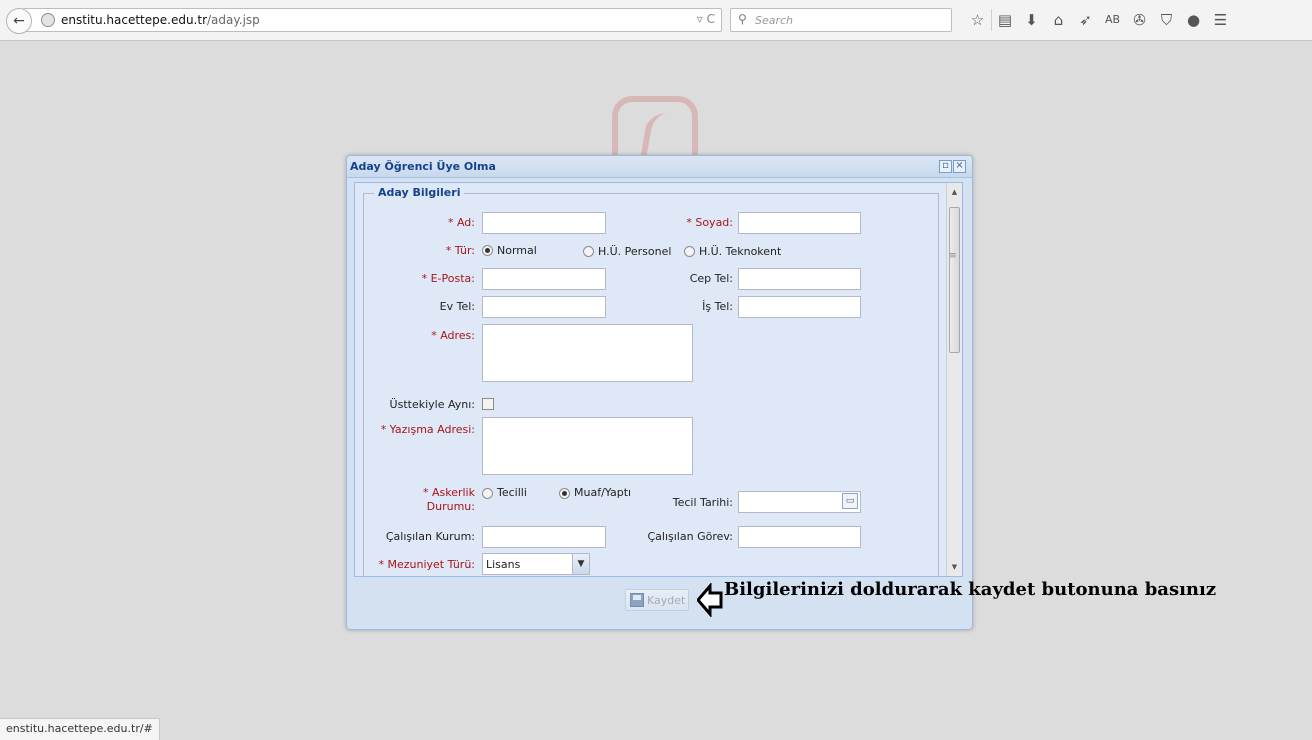 The height and width of the screenshot is (740, 1312). I want to click on scroll-up-icon: ▲, so click(954, 192).